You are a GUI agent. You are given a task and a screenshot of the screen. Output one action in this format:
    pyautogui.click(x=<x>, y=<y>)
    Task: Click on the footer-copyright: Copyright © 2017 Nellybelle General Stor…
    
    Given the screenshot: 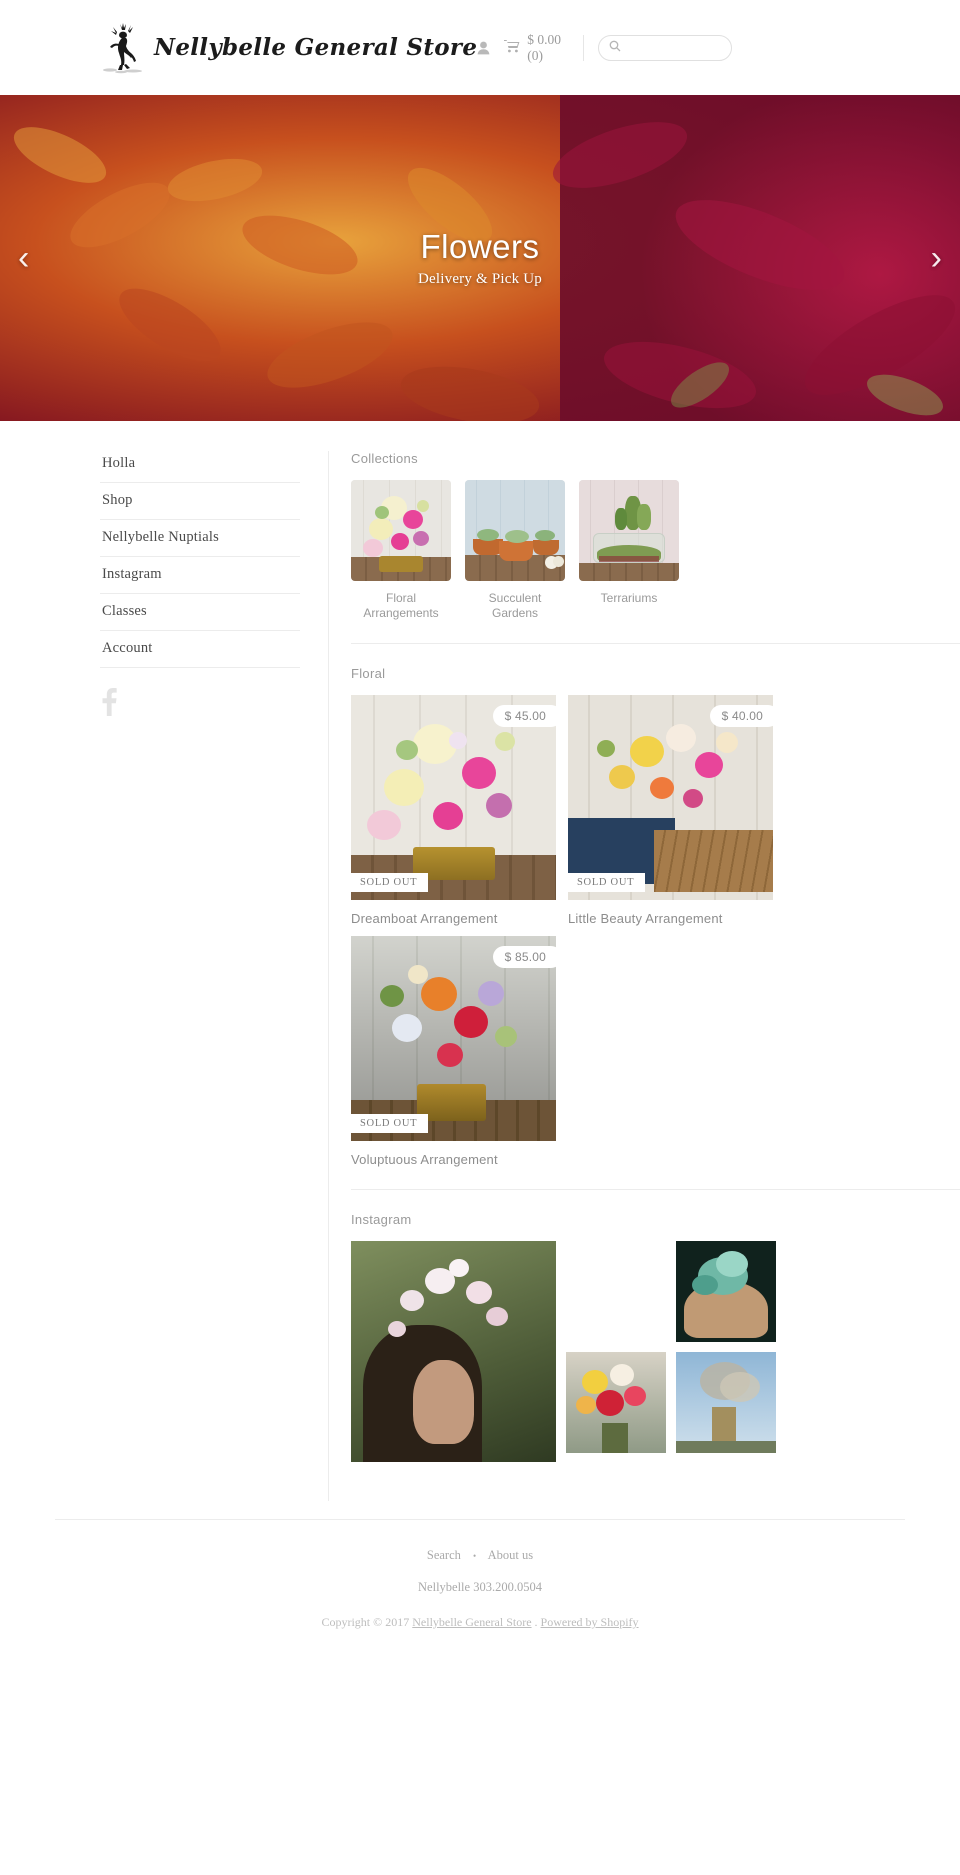 What is the action you would take?
    pyautogui.click(x=480, y=1622)
    